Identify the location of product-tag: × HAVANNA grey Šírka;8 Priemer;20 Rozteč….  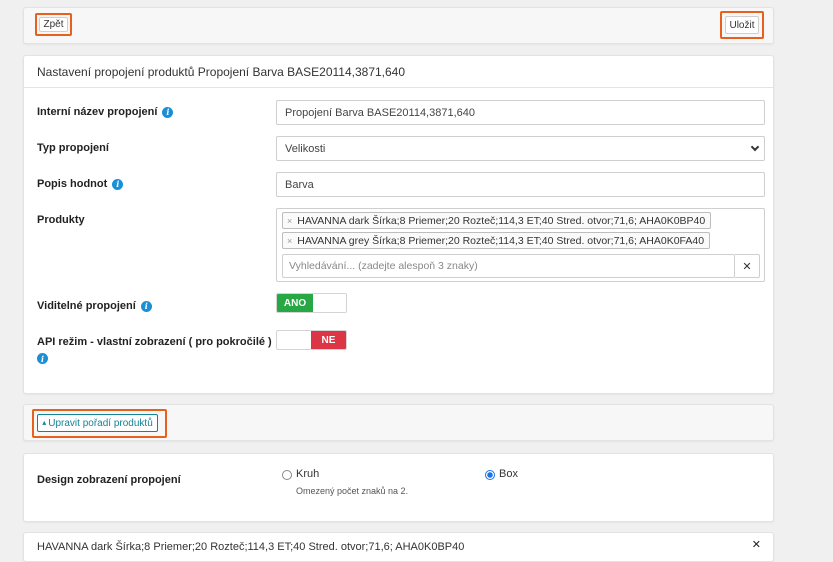
(496, 240).